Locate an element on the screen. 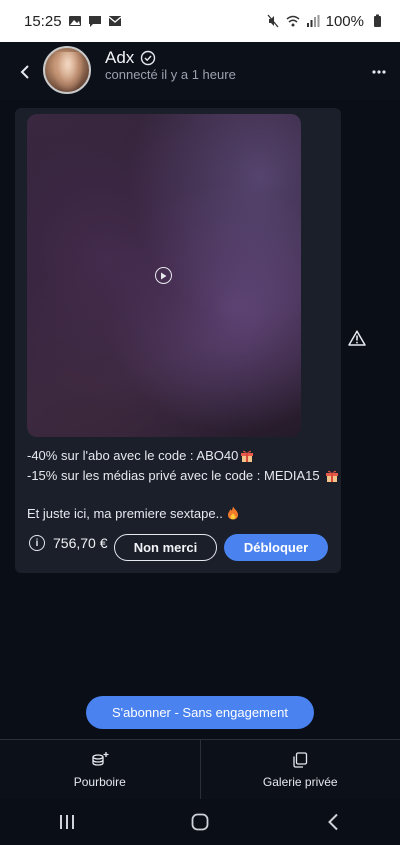 The image size is (400, 845). back-arrow-icon is located at coordinates (24, 72).